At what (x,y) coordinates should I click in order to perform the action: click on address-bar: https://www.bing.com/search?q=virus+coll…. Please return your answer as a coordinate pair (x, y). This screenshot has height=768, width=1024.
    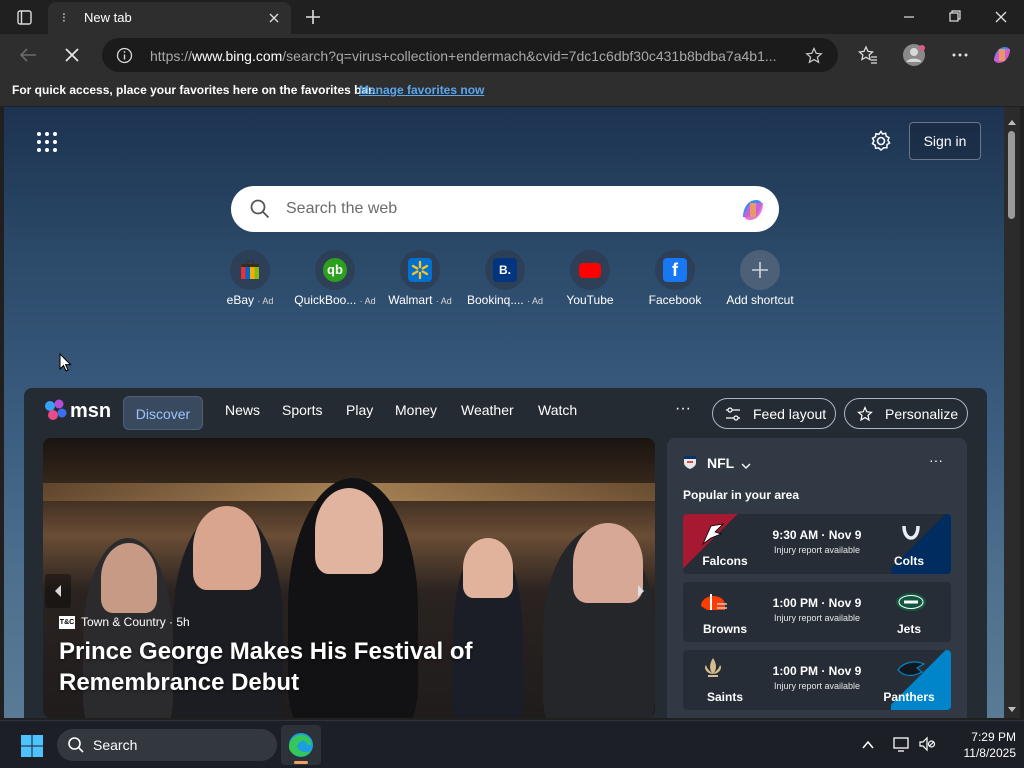
    Looking at the image, I should click on (470, 55).